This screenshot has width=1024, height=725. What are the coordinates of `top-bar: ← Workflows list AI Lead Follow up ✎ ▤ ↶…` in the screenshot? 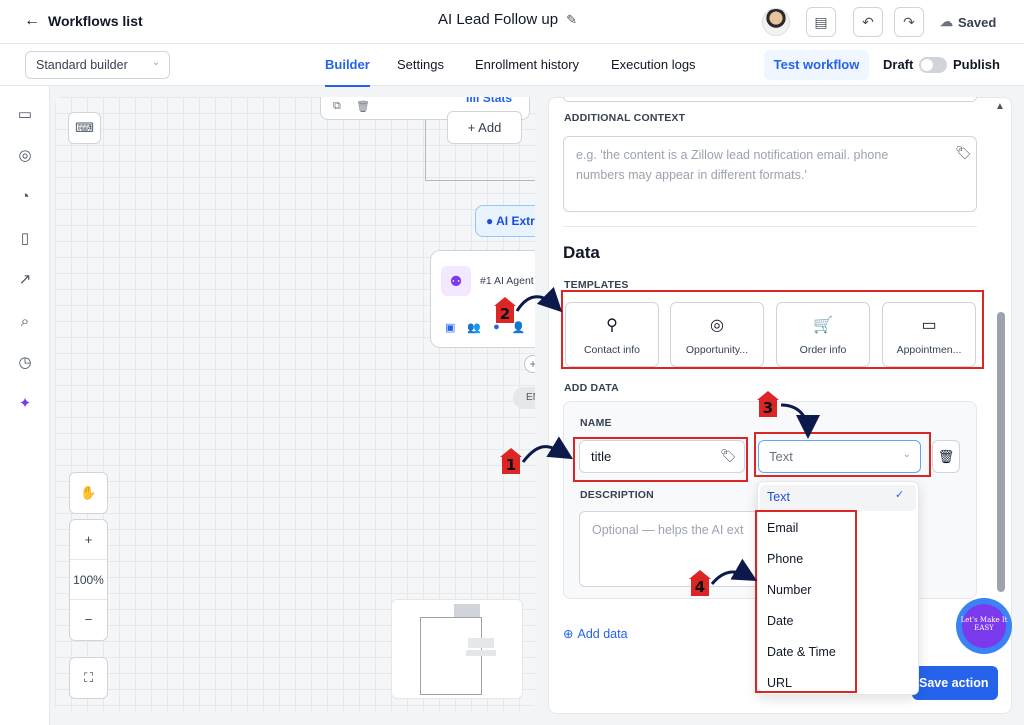 It's located at (512, 22).